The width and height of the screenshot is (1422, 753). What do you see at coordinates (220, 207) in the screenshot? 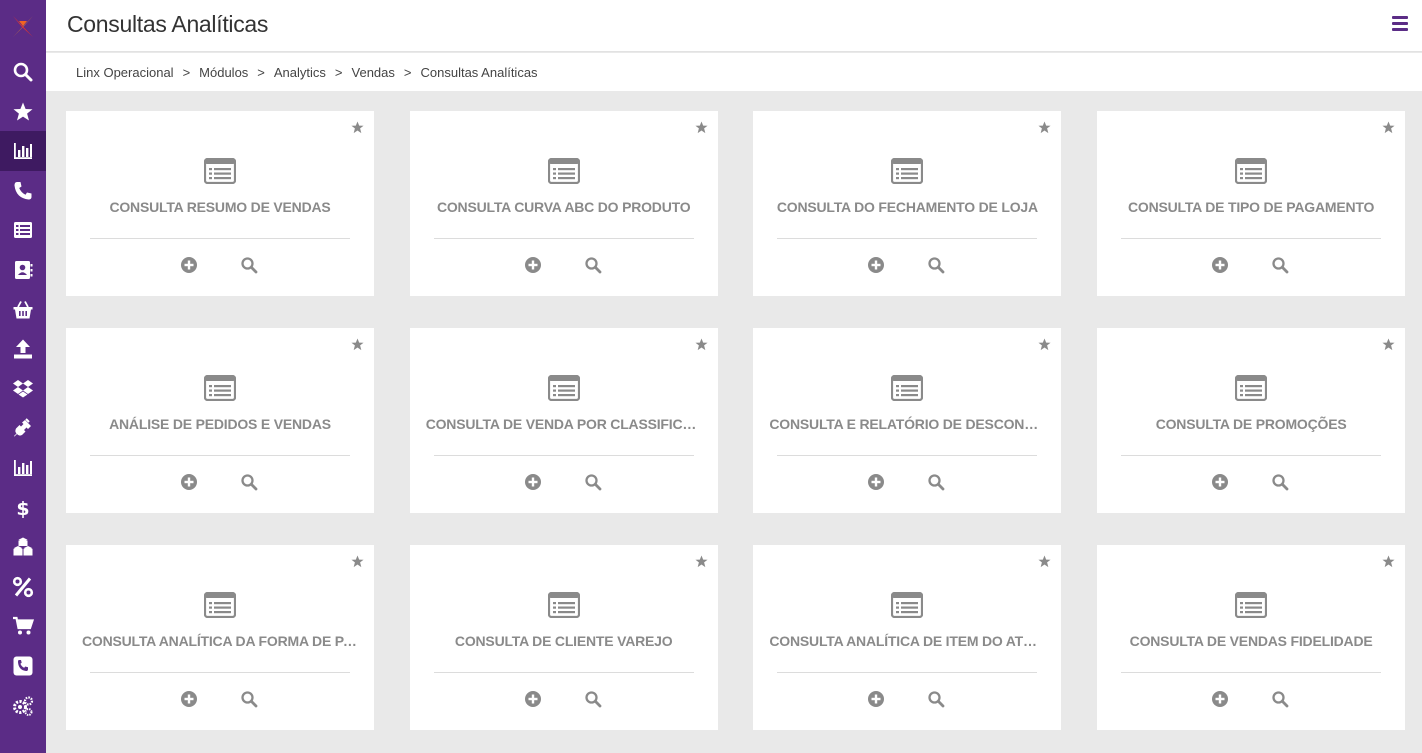
I see `report-card-title: CONSULTA RESUMO DE VENDAS` at bounding box center [220, 207].